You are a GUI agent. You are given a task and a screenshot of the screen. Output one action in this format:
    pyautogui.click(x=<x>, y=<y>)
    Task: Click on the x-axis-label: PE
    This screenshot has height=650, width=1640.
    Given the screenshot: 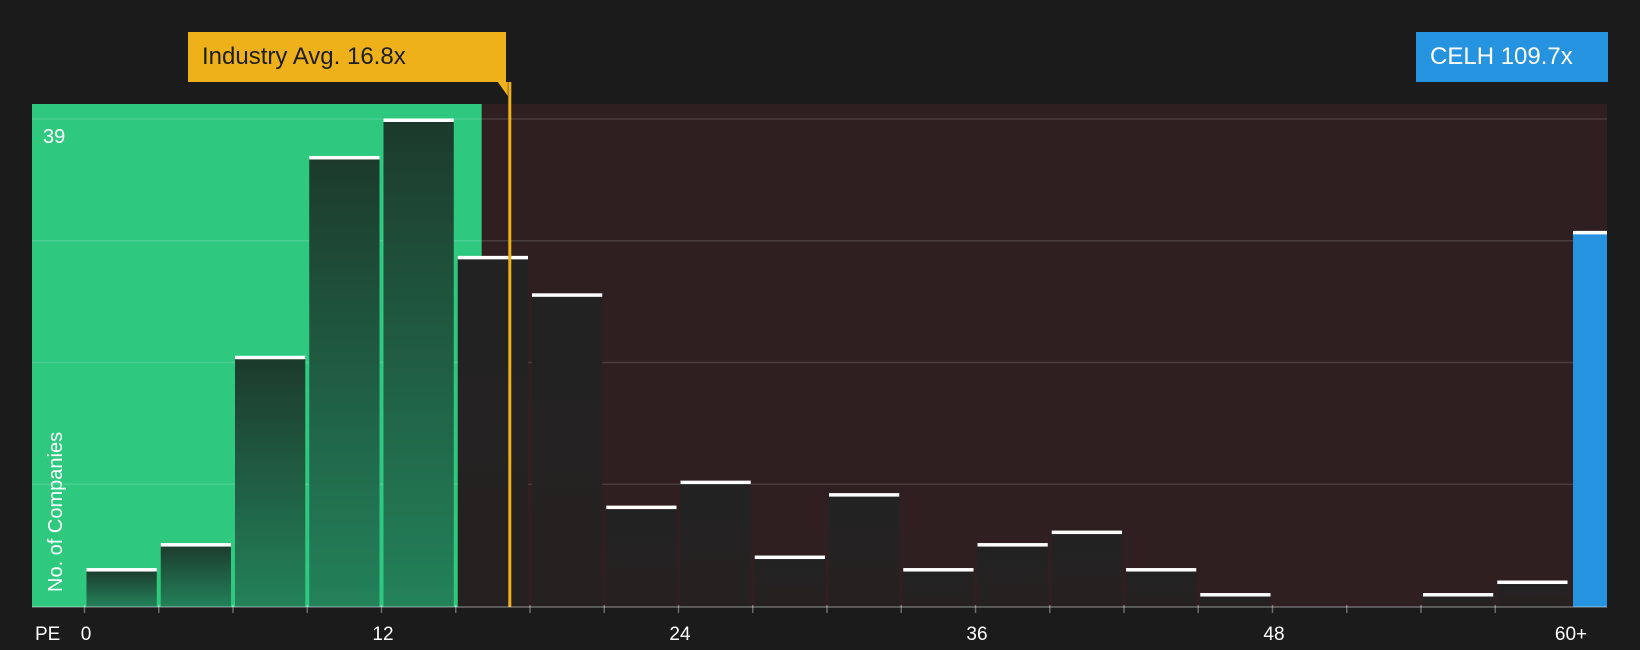 What is the action you would take?
    pyautogui.click(x=47, y=634)
    